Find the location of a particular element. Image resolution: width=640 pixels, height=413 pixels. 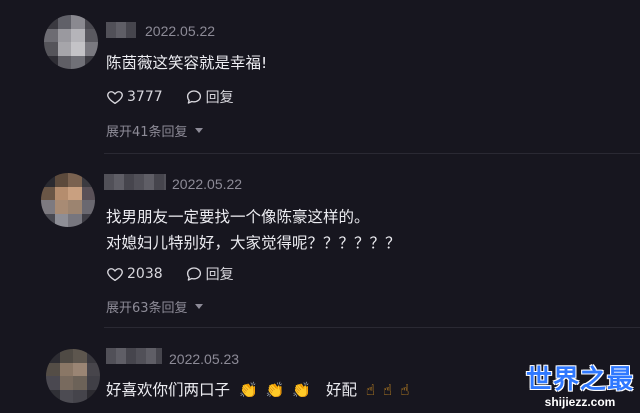

expand-replies-label: 展开63条回复 is located at coordinates (147, 308).